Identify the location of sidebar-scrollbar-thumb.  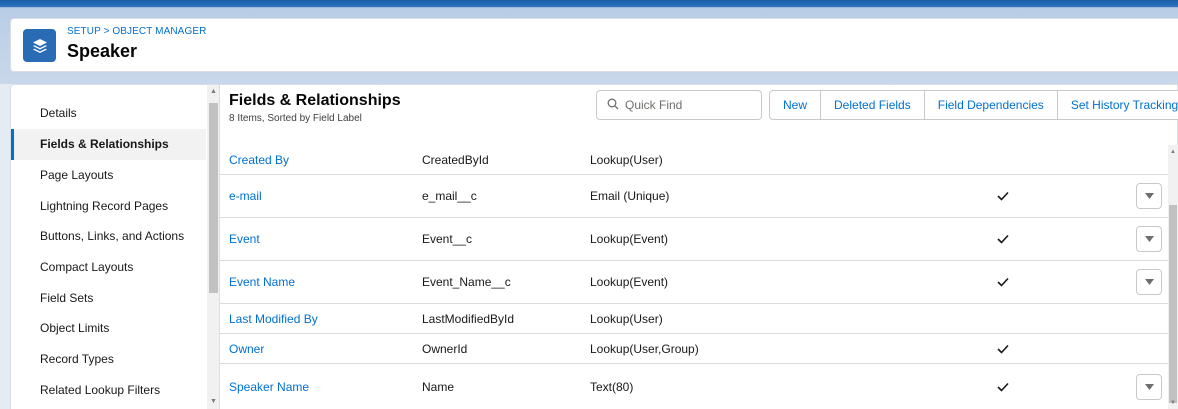
(213, 198).